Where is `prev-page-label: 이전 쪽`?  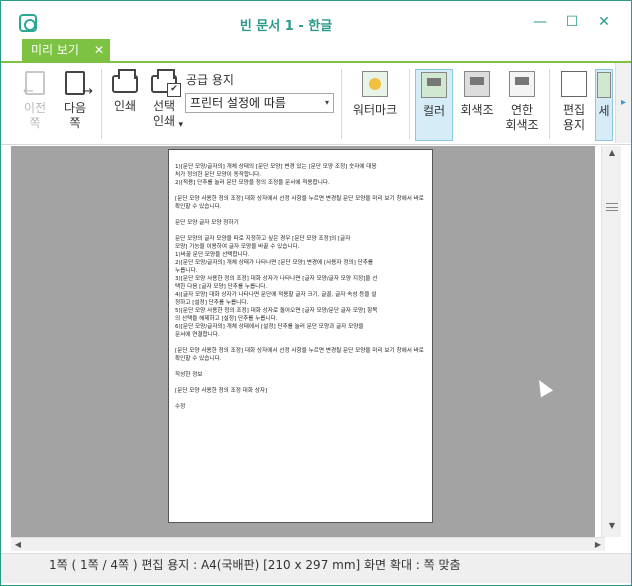
prev-page-label: 이전 쪽 is located at coordinates (35, 115).